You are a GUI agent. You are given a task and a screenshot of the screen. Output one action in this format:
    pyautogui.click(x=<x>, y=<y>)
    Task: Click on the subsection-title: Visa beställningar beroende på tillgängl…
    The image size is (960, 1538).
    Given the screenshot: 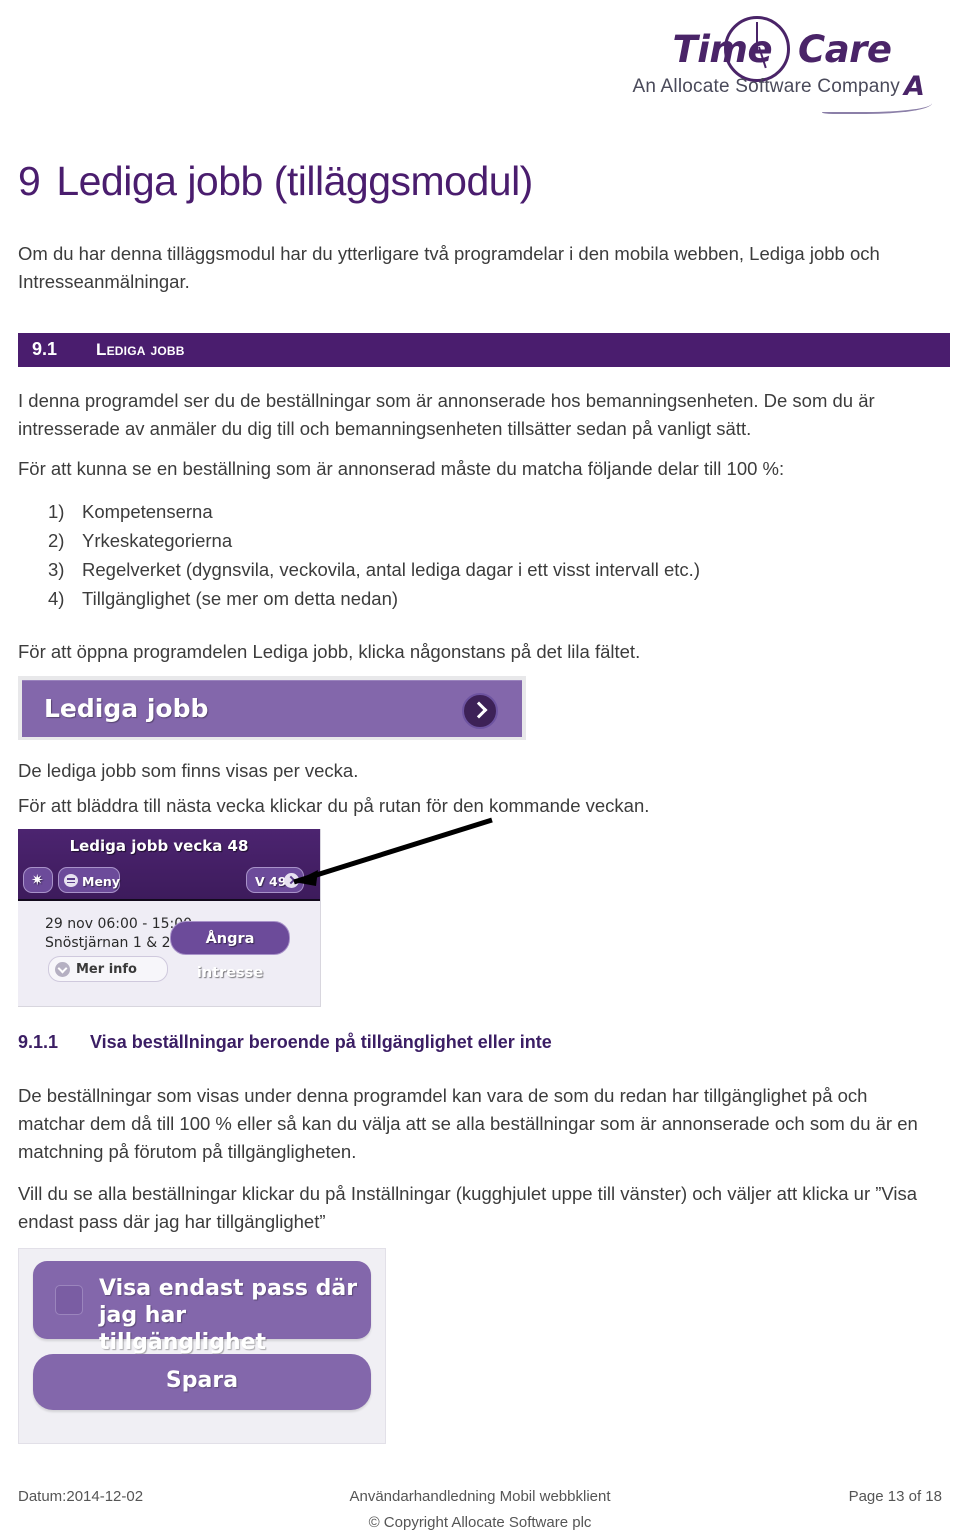 What is the action you would take?
    pyautogui.click(x=321, y=1042)
    